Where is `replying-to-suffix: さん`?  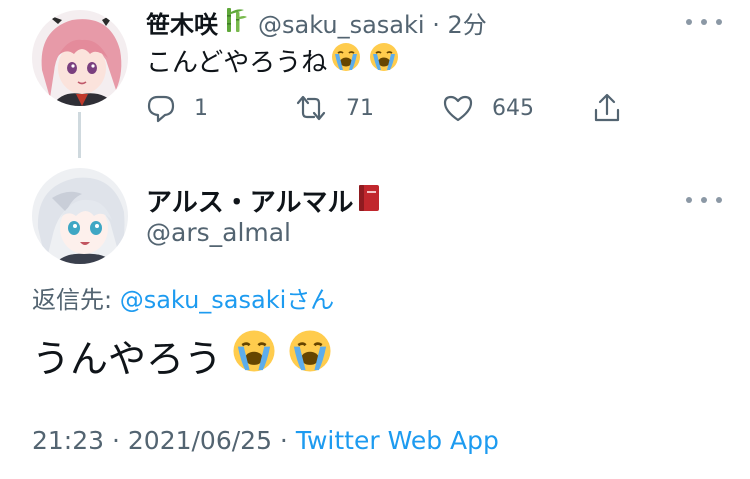 replying-to-suffix: さん is located at coordinates (310, 300).